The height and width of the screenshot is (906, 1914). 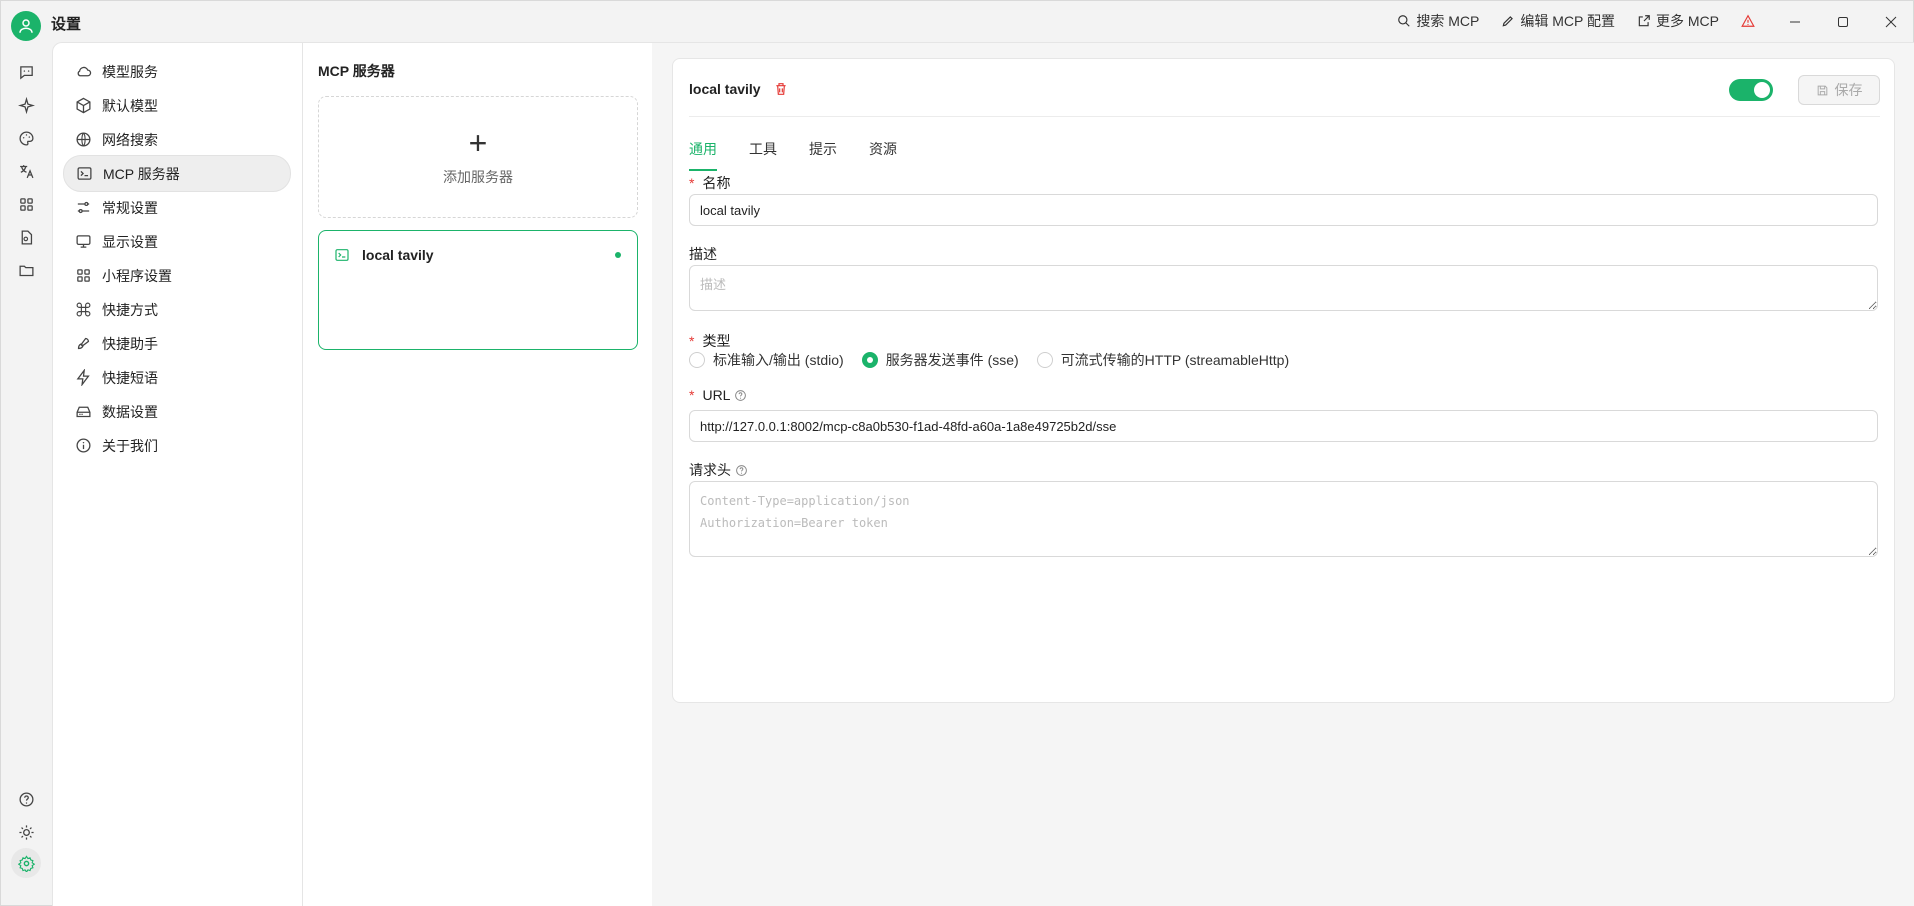 I want to click on nav-item-quick-assistant: 快捷助手, so click(x=177, y=343).